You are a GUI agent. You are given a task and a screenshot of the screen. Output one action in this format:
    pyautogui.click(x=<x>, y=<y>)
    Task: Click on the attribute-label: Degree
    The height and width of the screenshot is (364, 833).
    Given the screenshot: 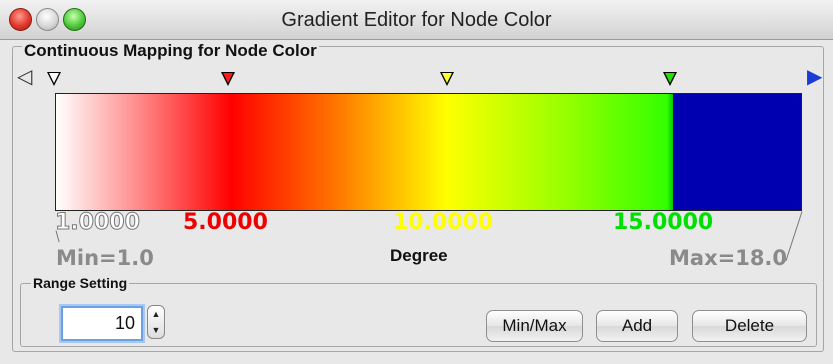 What is the action you would take?
    pyautogui.click(x=419, y=255)
    